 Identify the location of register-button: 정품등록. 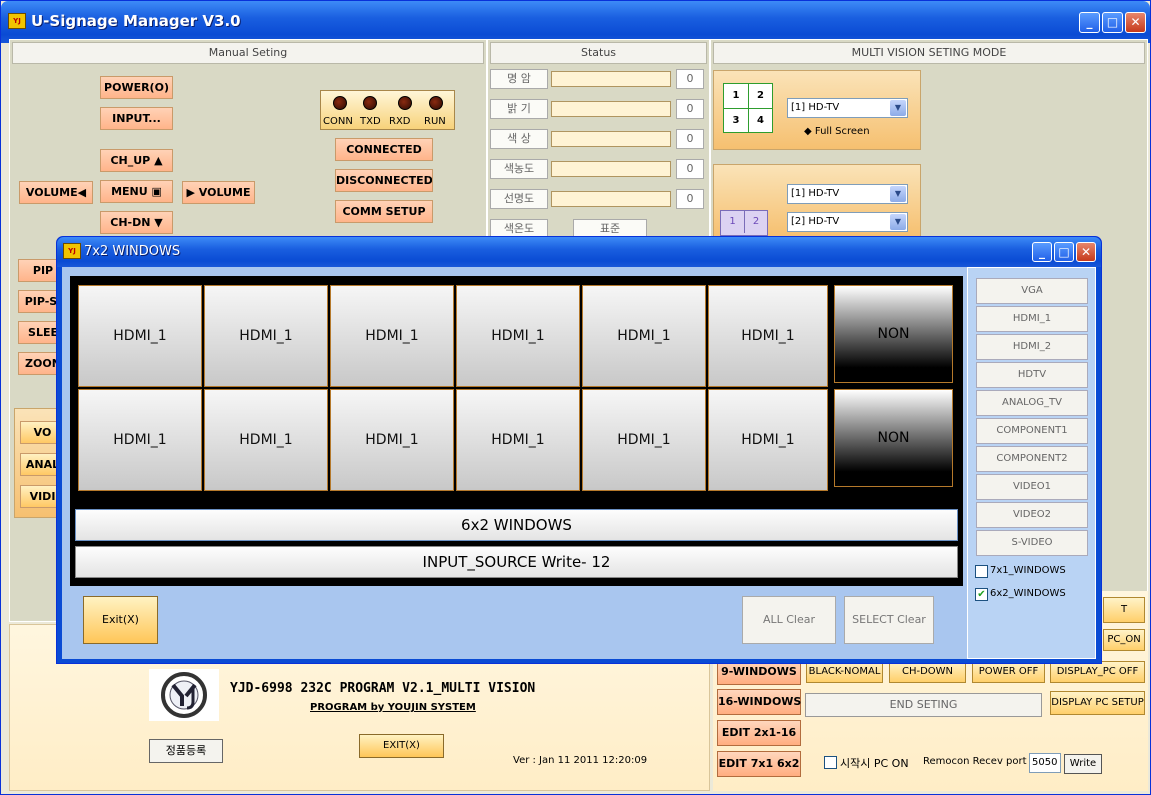
(186, 751).